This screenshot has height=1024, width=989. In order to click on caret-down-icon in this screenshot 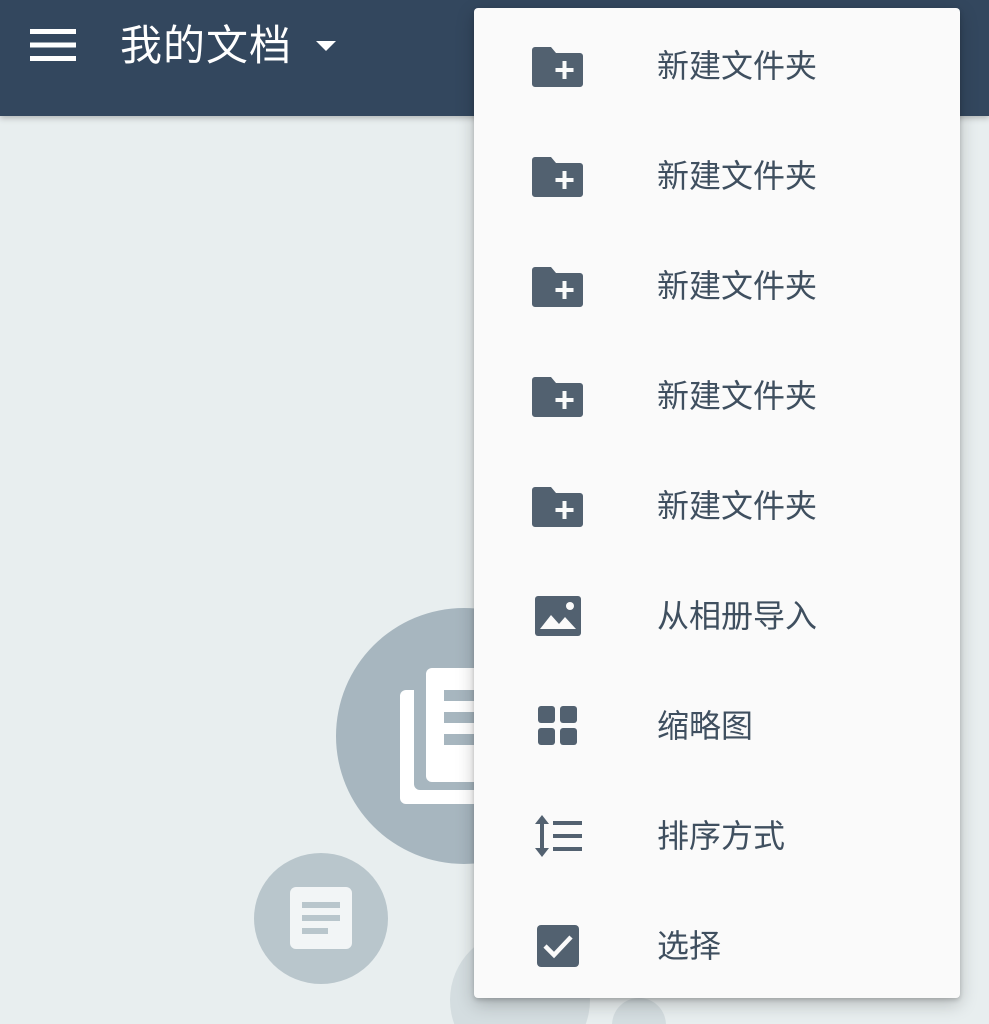, I will do `click(326, 46)`.